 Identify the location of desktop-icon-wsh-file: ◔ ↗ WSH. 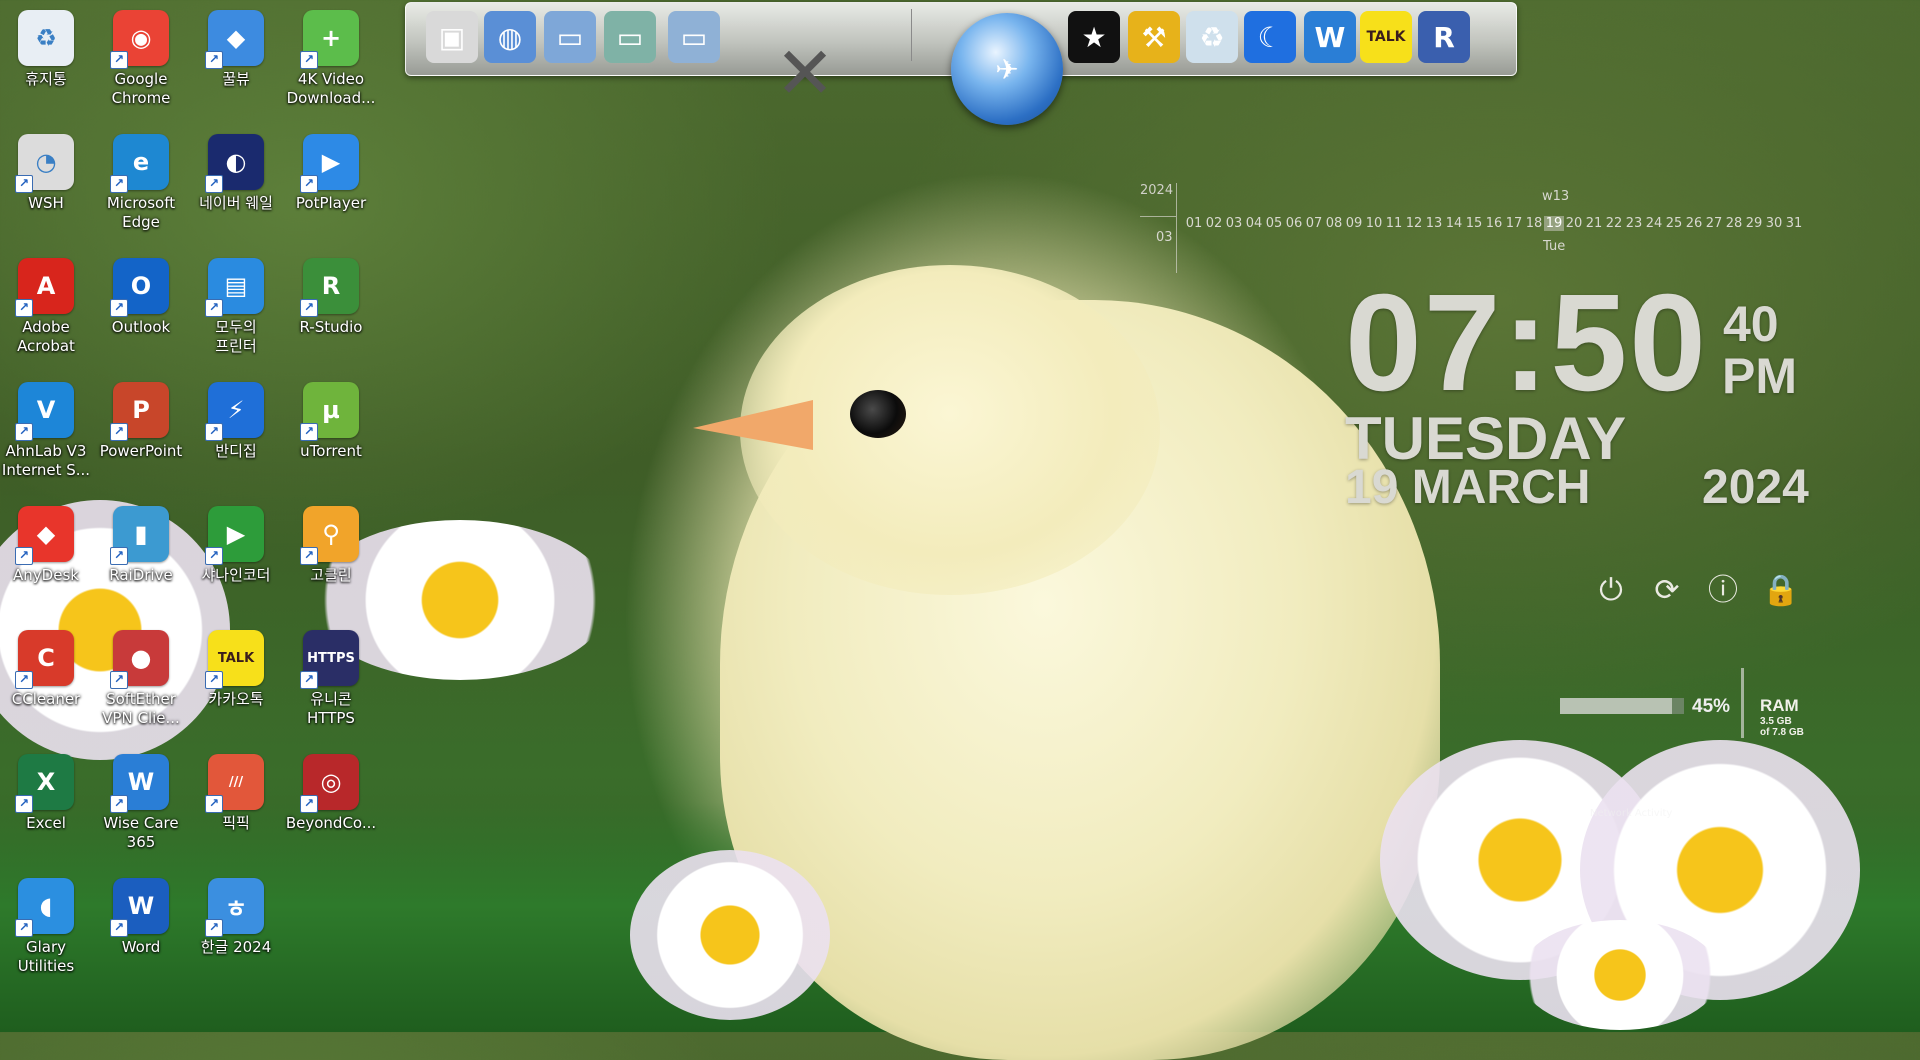
(46, 170).